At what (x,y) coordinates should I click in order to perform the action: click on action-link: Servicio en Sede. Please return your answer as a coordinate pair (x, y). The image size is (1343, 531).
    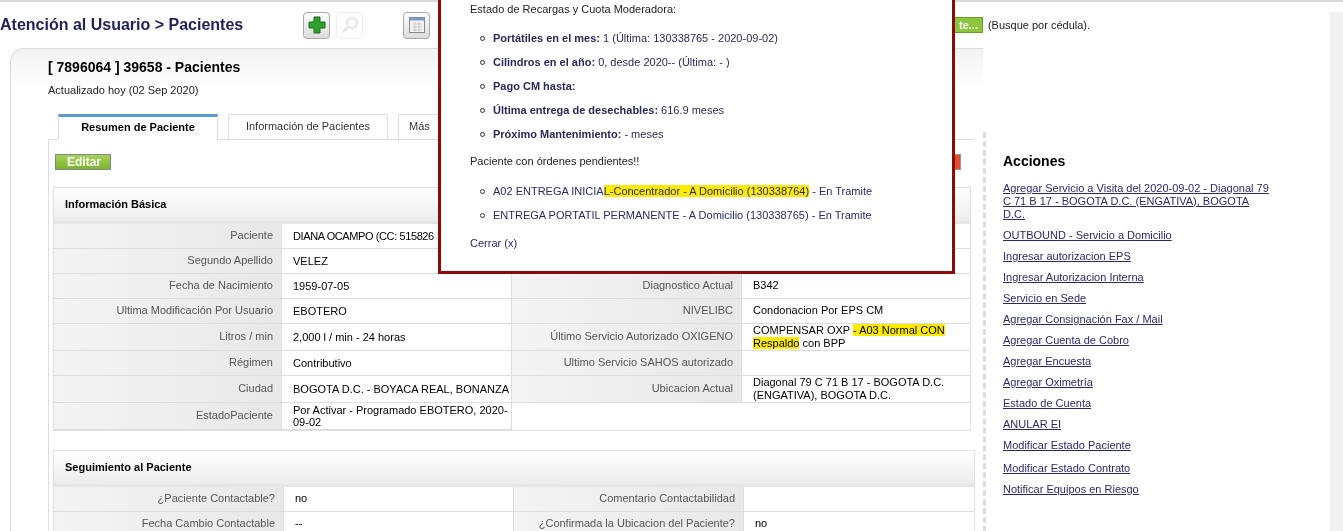
    Looking at the image, I should click on (1045, 298).